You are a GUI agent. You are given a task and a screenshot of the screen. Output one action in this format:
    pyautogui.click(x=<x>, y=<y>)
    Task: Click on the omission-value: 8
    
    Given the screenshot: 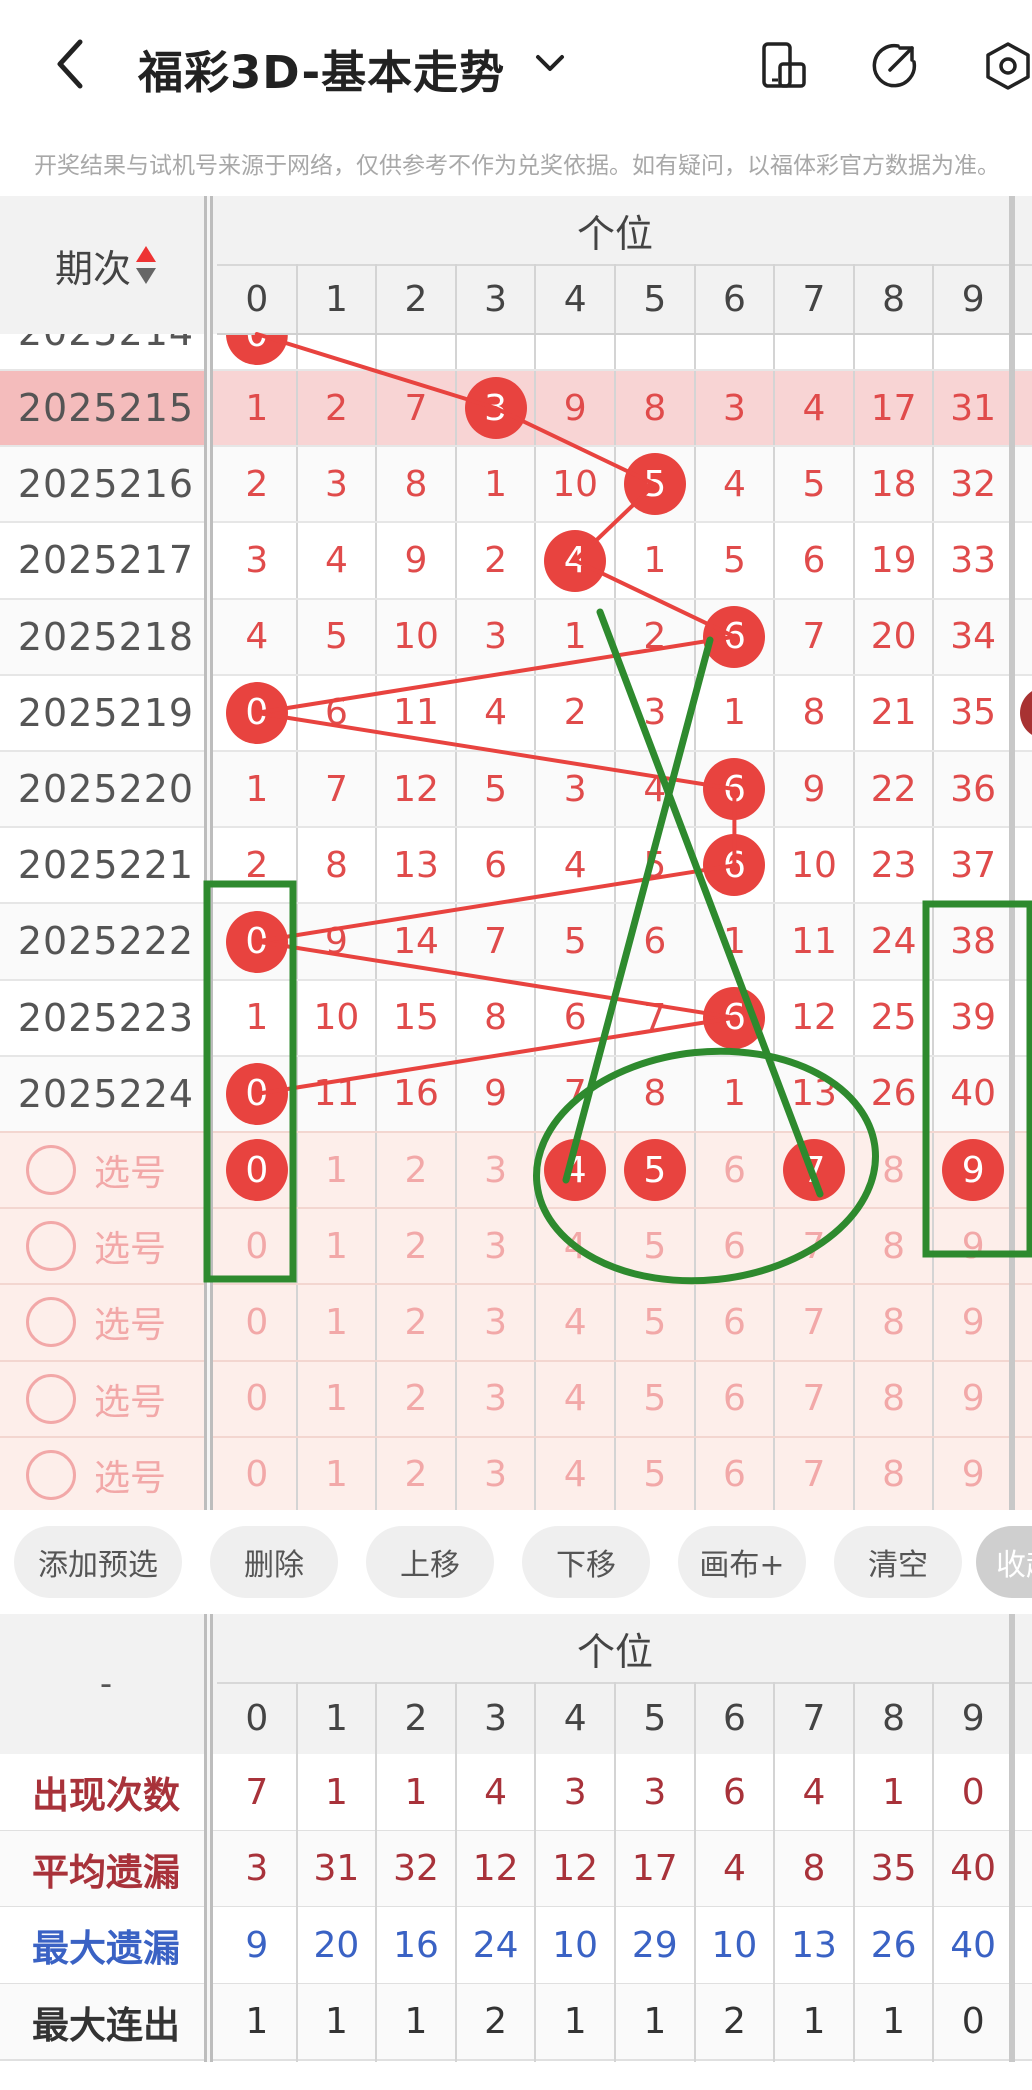 What is the action you would take?
    pyautogui.click(x=655, y=408)
    